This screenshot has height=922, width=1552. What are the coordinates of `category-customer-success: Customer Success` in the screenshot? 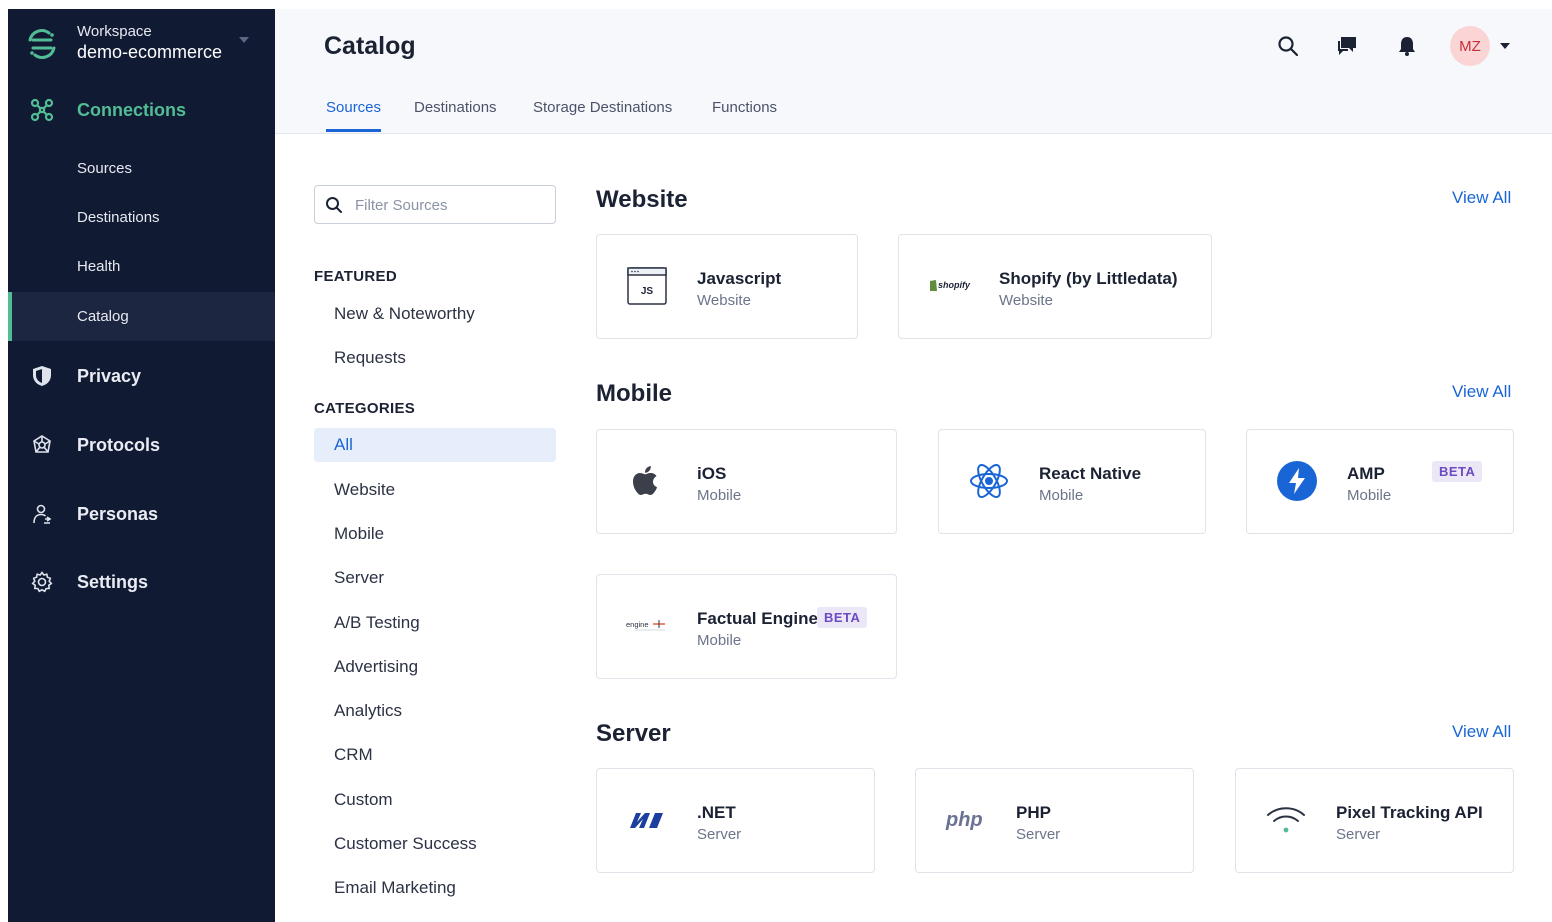 It's located at (435, 844).